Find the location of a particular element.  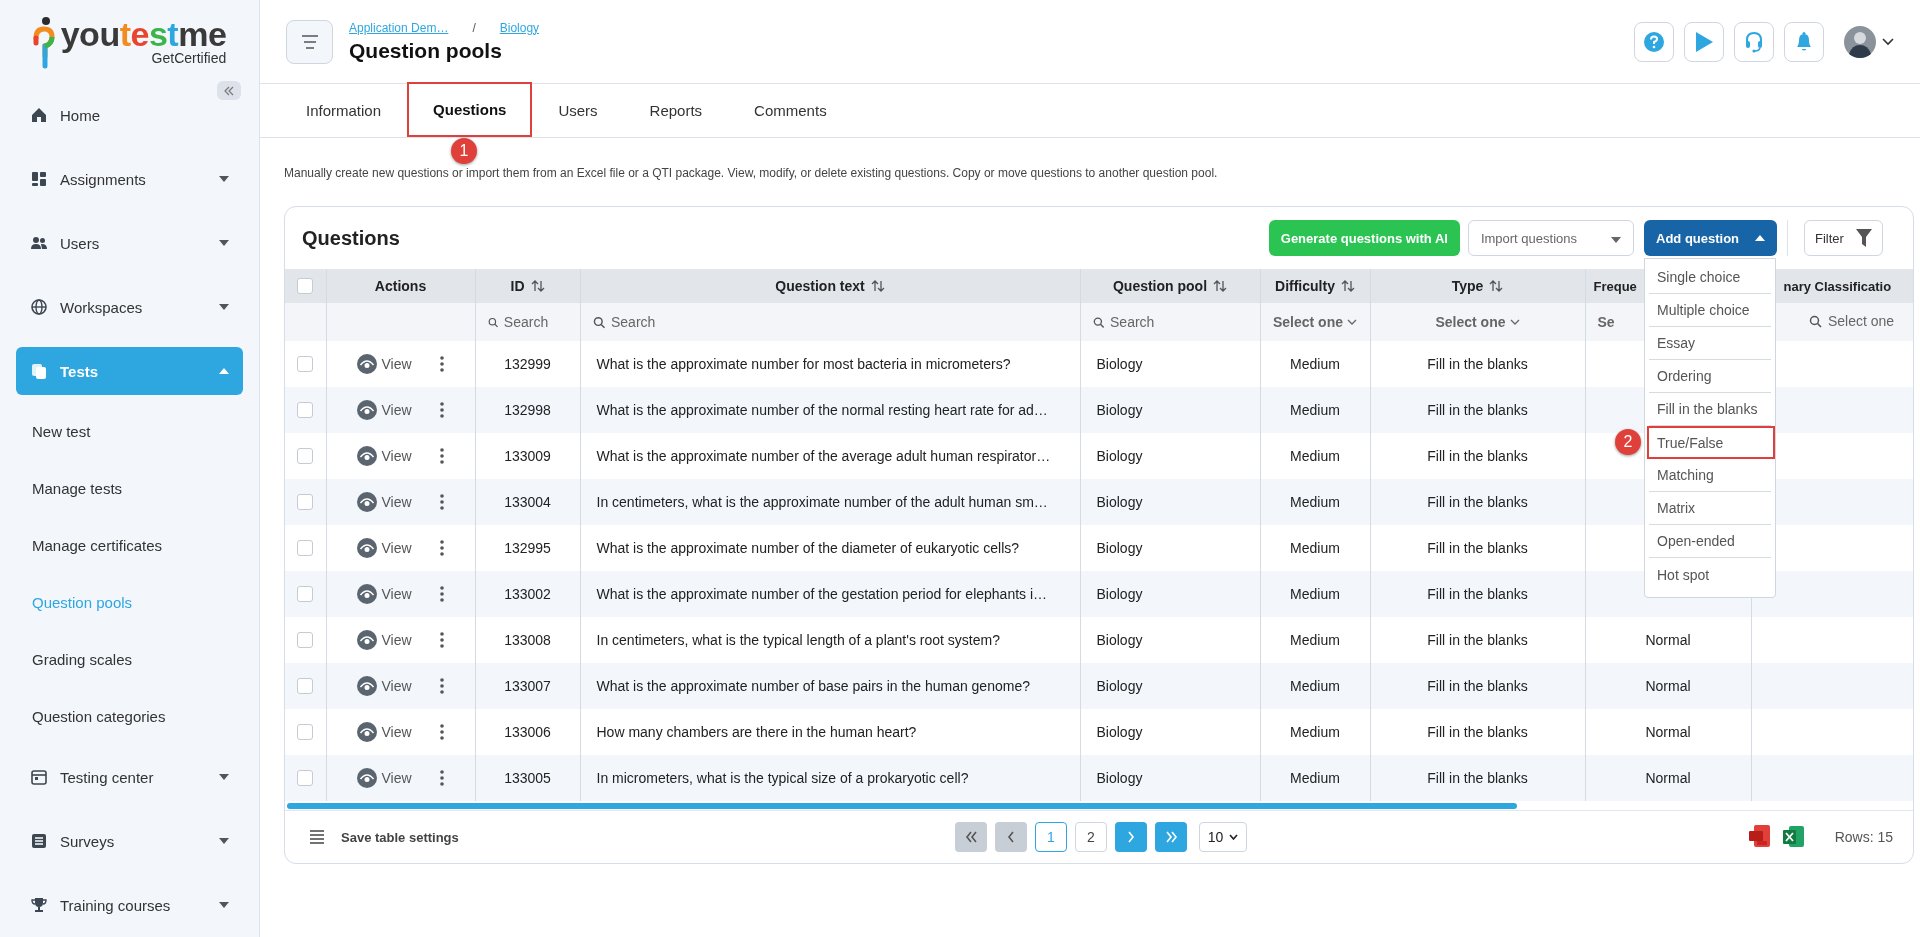

globe-icon is located at coordinates (39, 307).